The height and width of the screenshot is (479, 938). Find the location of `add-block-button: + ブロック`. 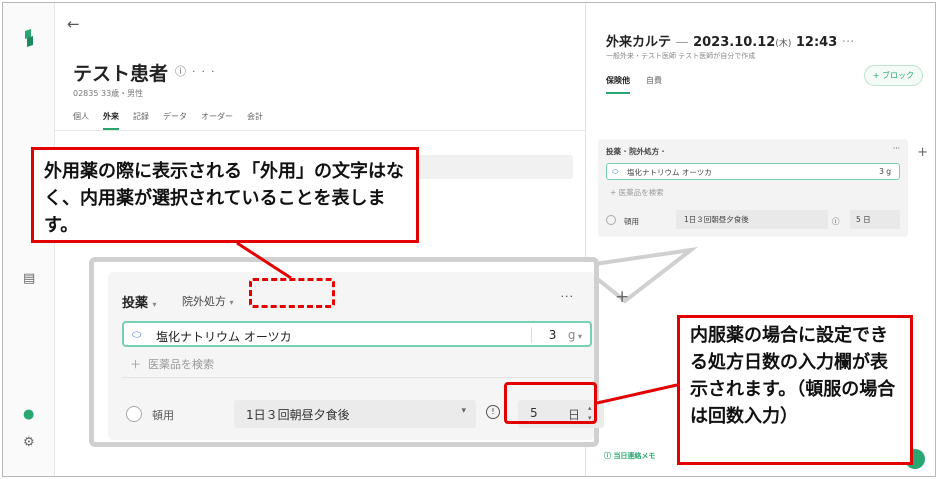

add-block-button: + ブロック is located at coordinates (893, 75).